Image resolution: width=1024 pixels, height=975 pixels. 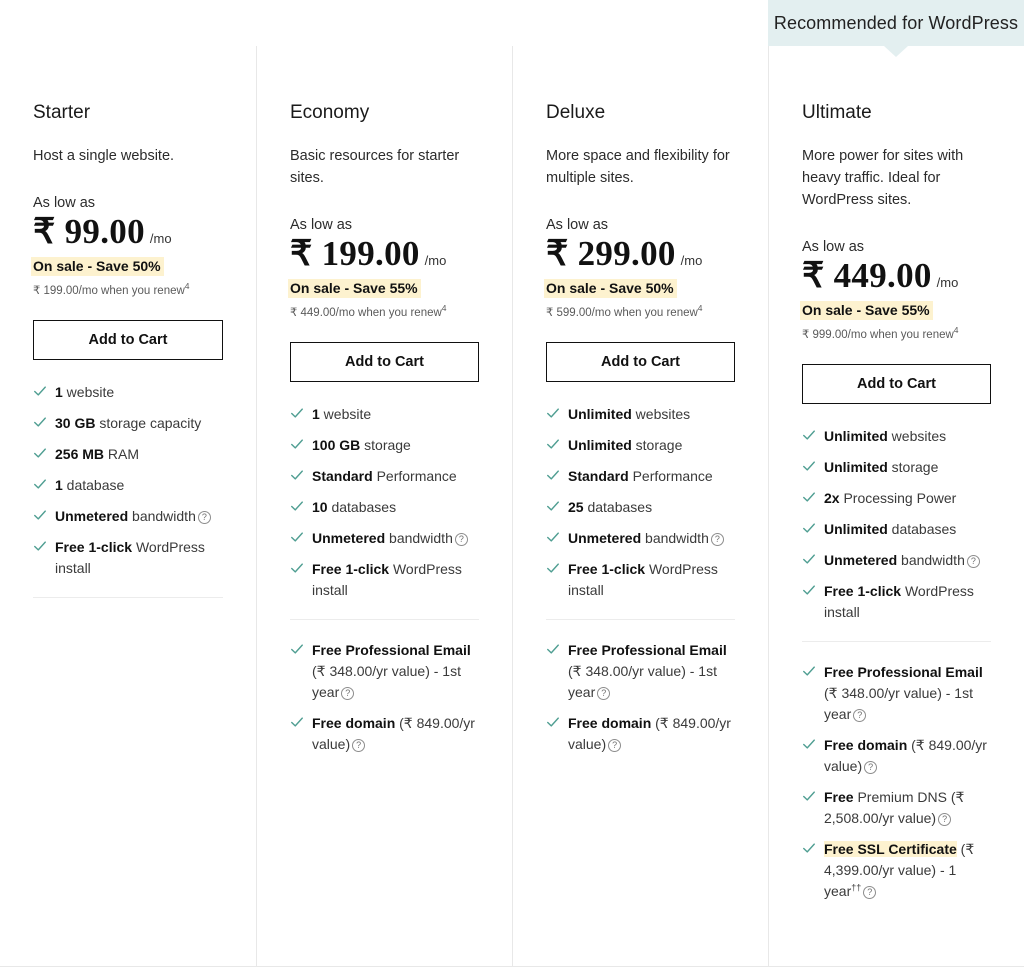 I want to click on feature-item: 25 databases, so click(x=640, y=507).